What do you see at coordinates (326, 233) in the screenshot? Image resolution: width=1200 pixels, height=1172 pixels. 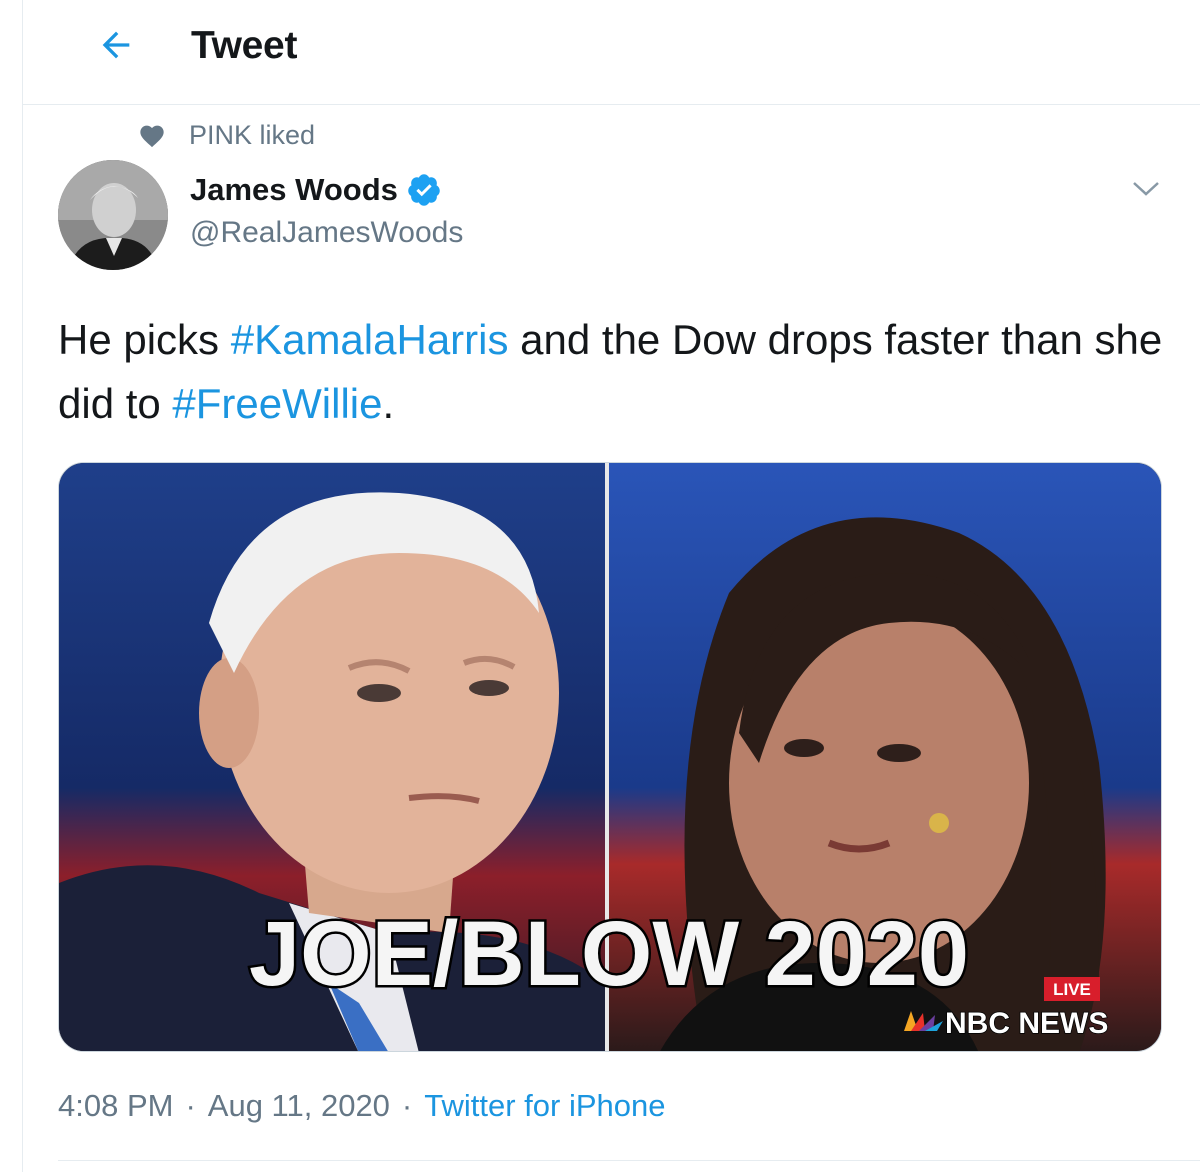 I see `author-handle: @RealJamesWoods` at bounding box center [326, 233].